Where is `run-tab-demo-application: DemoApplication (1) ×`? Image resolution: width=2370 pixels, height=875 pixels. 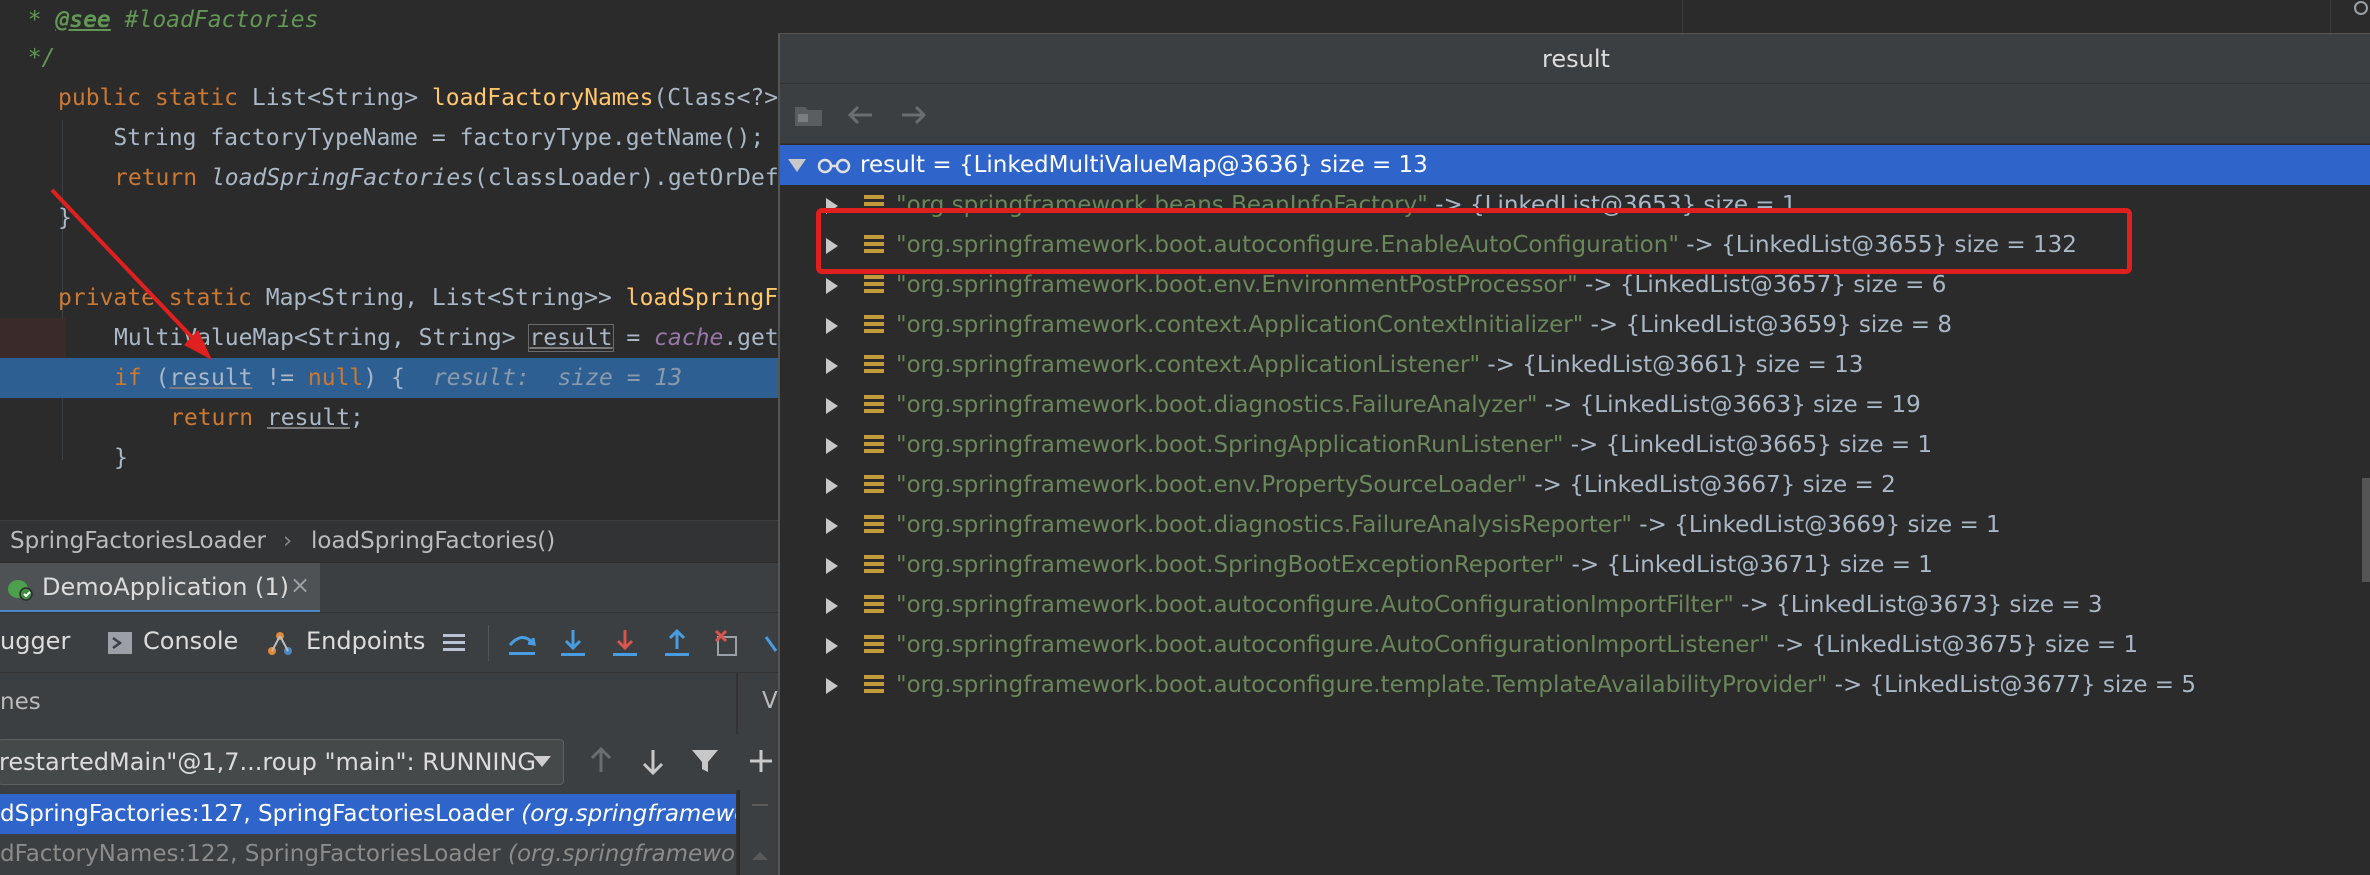 run-tab-demo-application: DemoApplication (1) × is located at coordinates (160, 588).